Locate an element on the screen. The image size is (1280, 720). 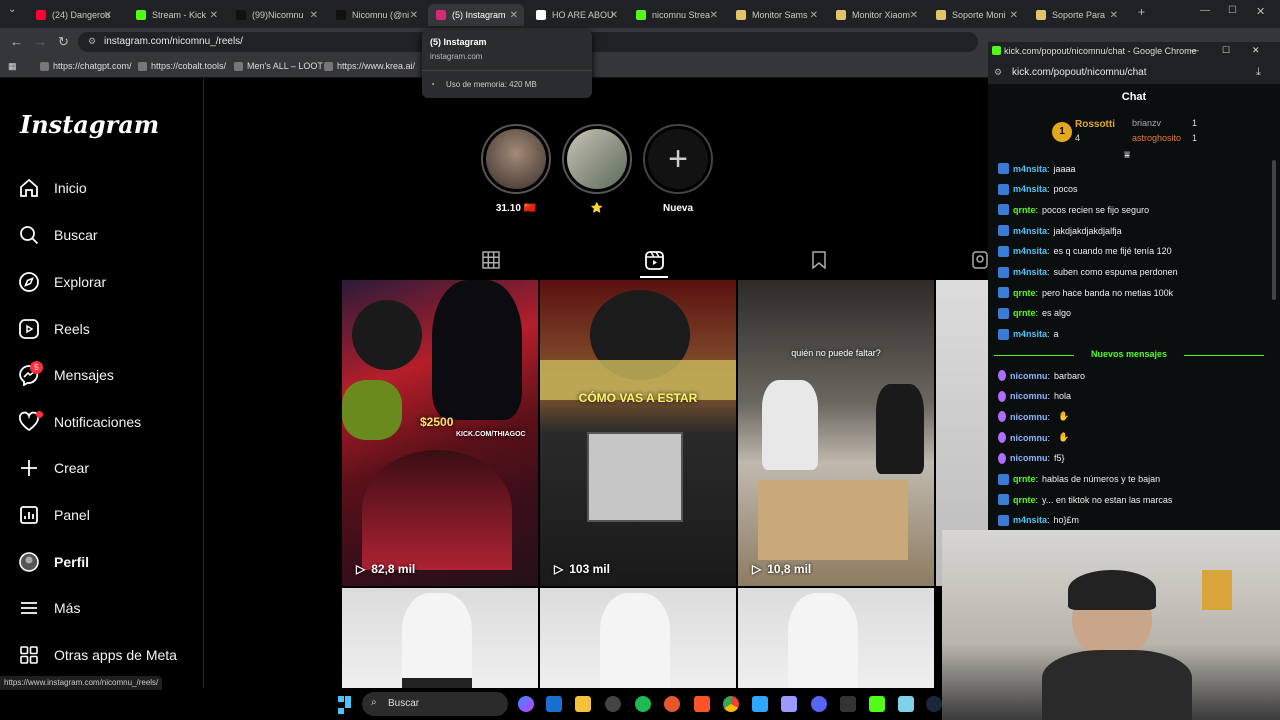
sidebar-item-buscar: Buscar is located at coordinates (58, 235).